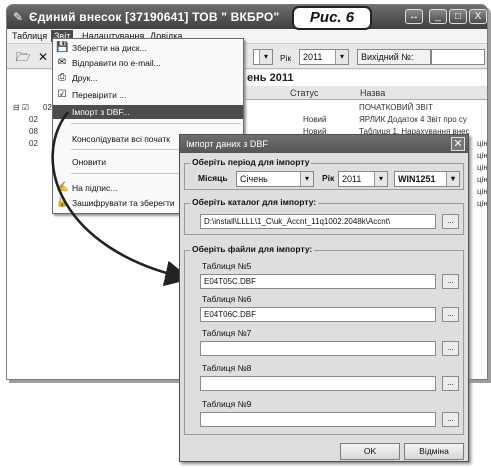 The height and width of the screenshot is (468, 491). I want to click on app-icon: ✎, so click(18, 17).